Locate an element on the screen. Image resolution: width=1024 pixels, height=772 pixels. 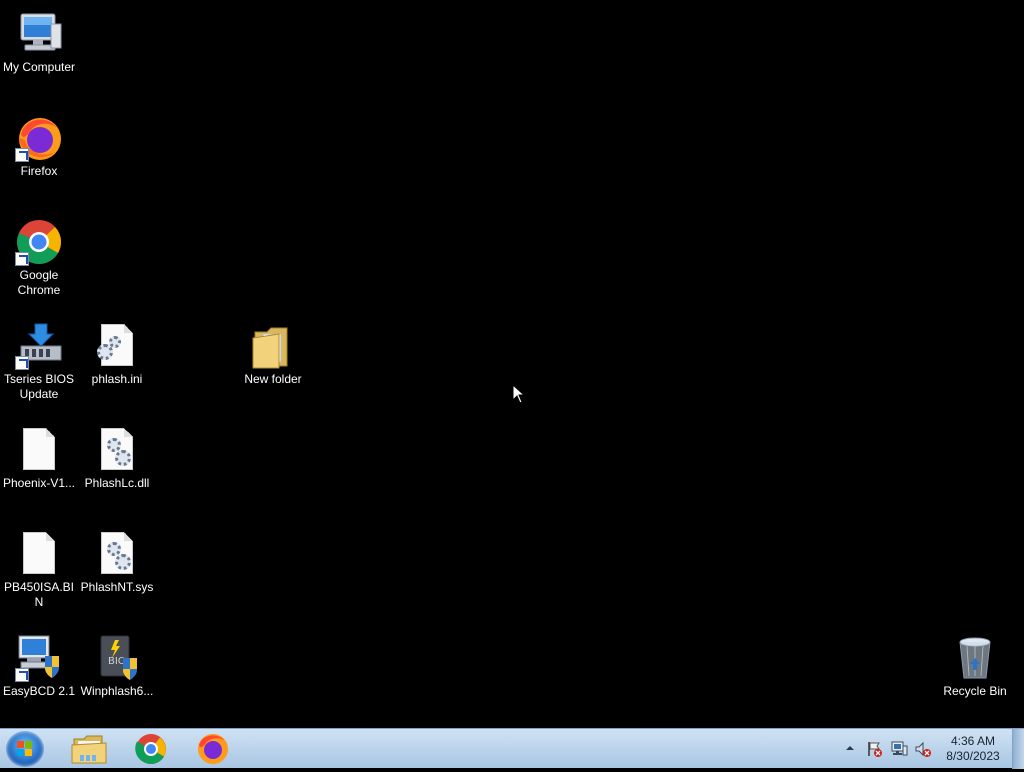
mouse-cursor-icon is located at coordinates (519, 396).